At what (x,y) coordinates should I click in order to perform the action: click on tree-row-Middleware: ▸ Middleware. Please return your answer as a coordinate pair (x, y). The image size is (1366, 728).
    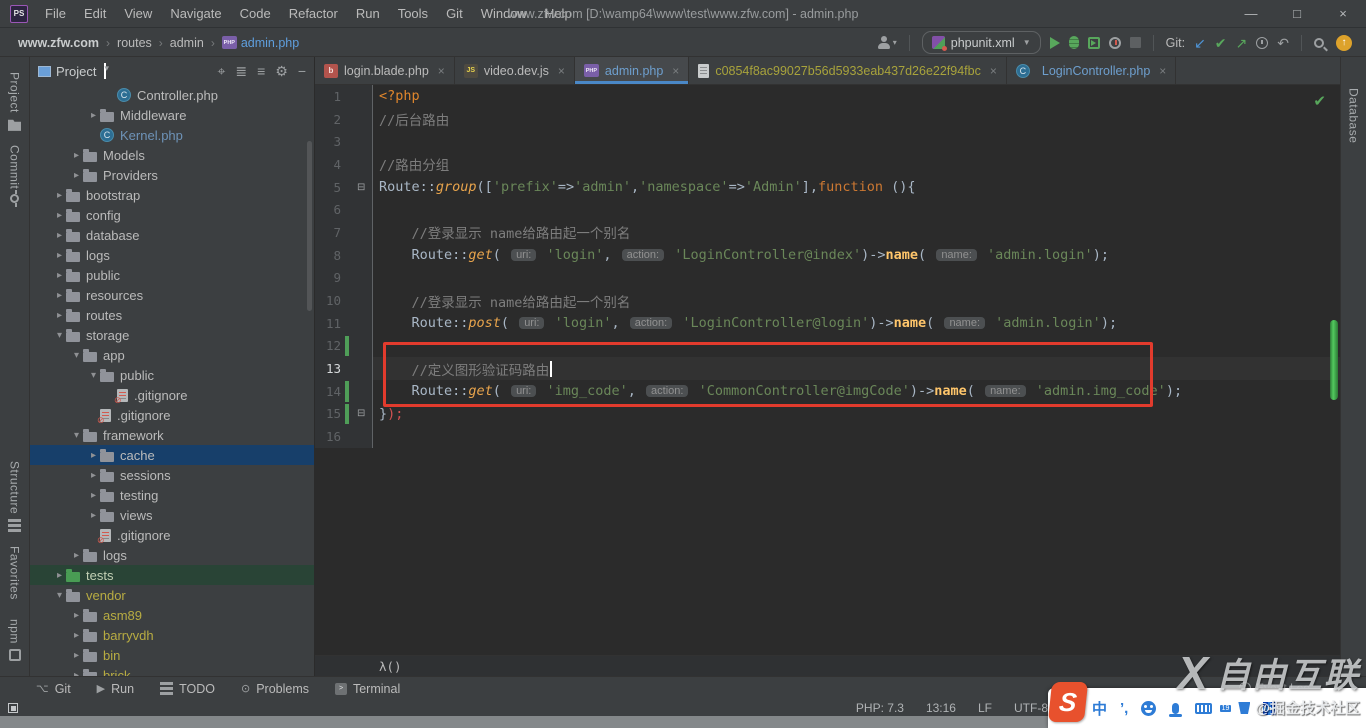
    Looking at the image, I should click on (172, 115).